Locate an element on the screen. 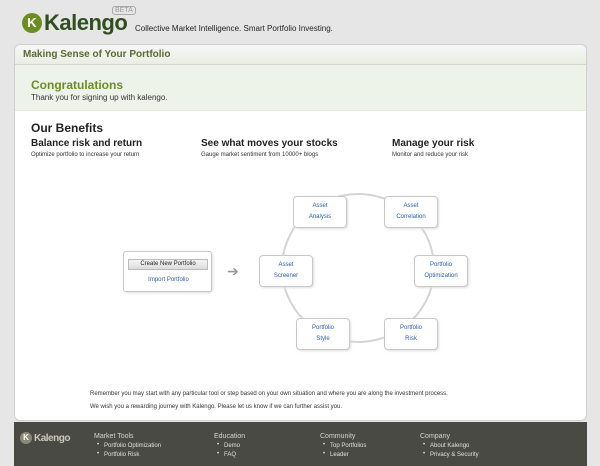 The height and width of the screenshot is (466, 600). node-portfolio-risk: Portfolio Risk is located at coordinates (411, 334).